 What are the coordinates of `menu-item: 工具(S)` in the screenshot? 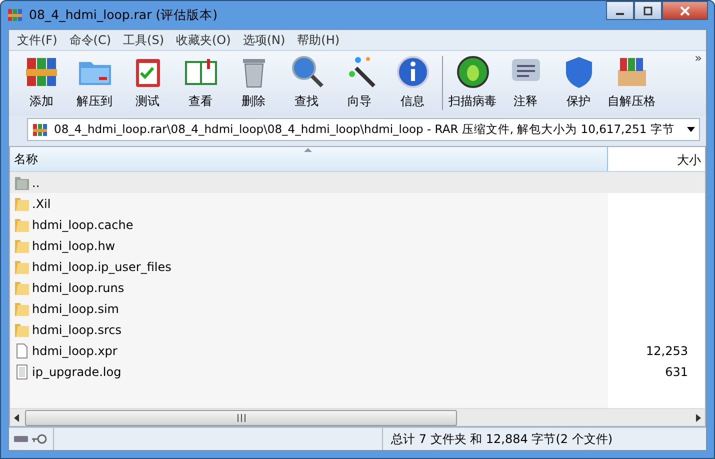 It's located at (143, 40).